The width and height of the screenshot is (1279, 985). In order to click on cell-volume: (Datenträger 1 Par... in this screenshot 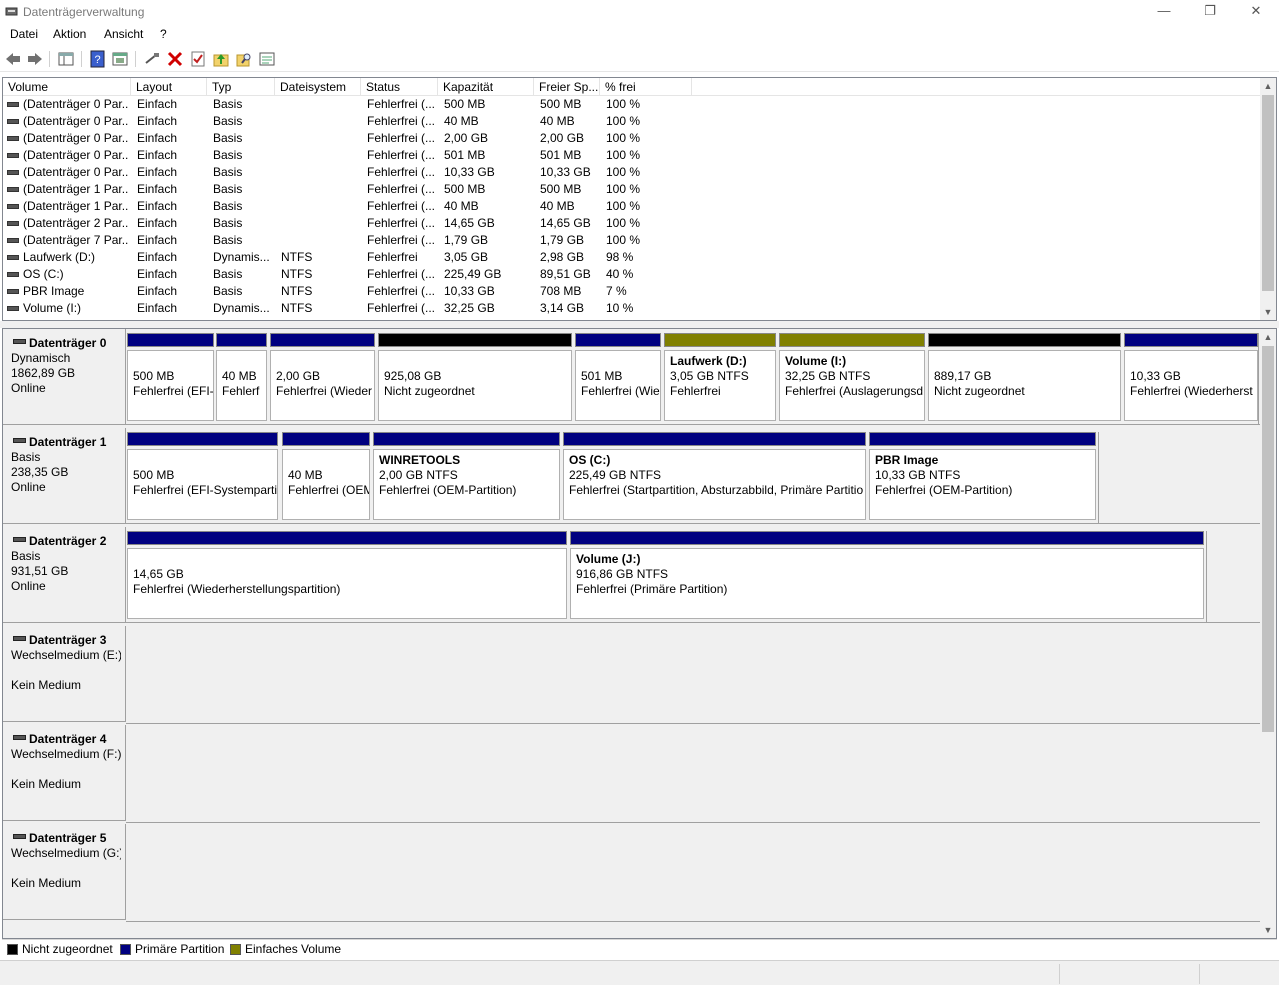, I will do `click(76, 189)`.